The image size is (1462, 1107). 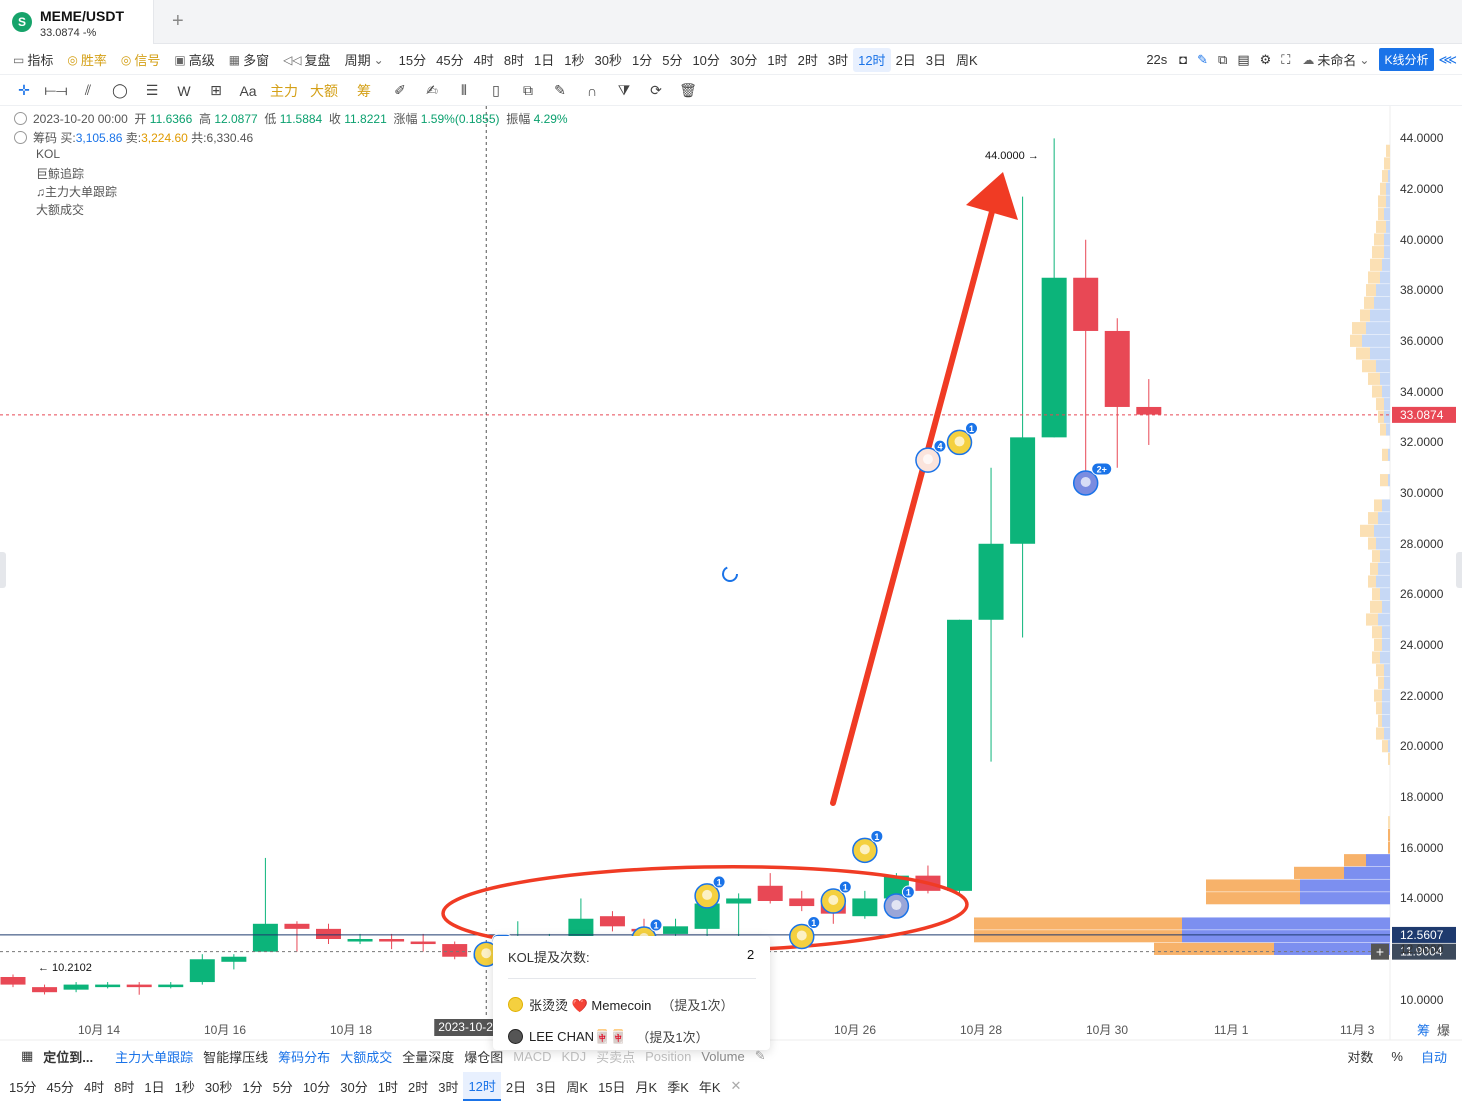 I want to click on bottom-period-7: 1分, so click(x=252, y=1086).